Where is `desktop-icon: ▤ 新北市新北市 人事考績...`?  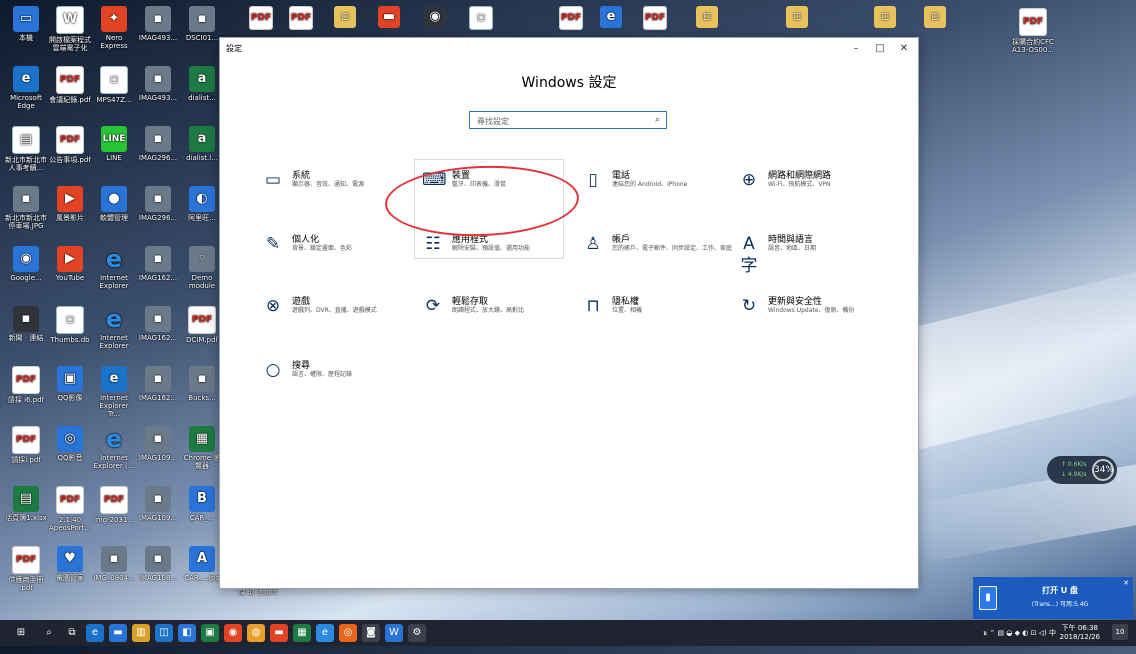 desktop-icon: ▤ 新北市新北市 人事考績... is located at coordinates (26, 149).